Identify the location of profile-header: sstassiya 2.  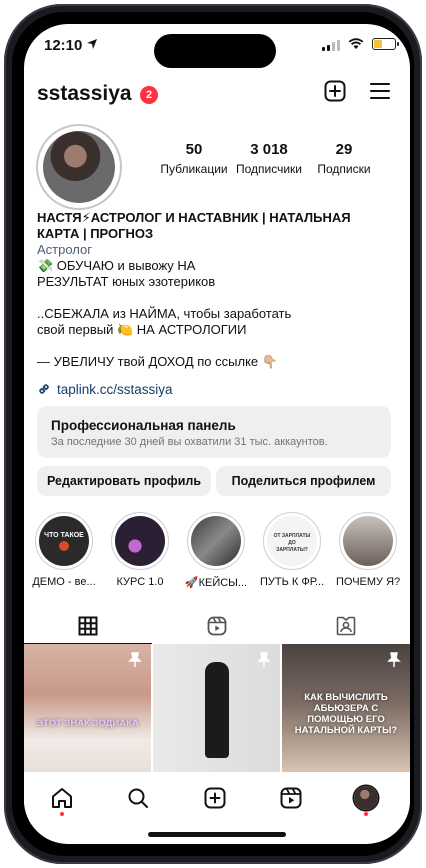
(217, 94).